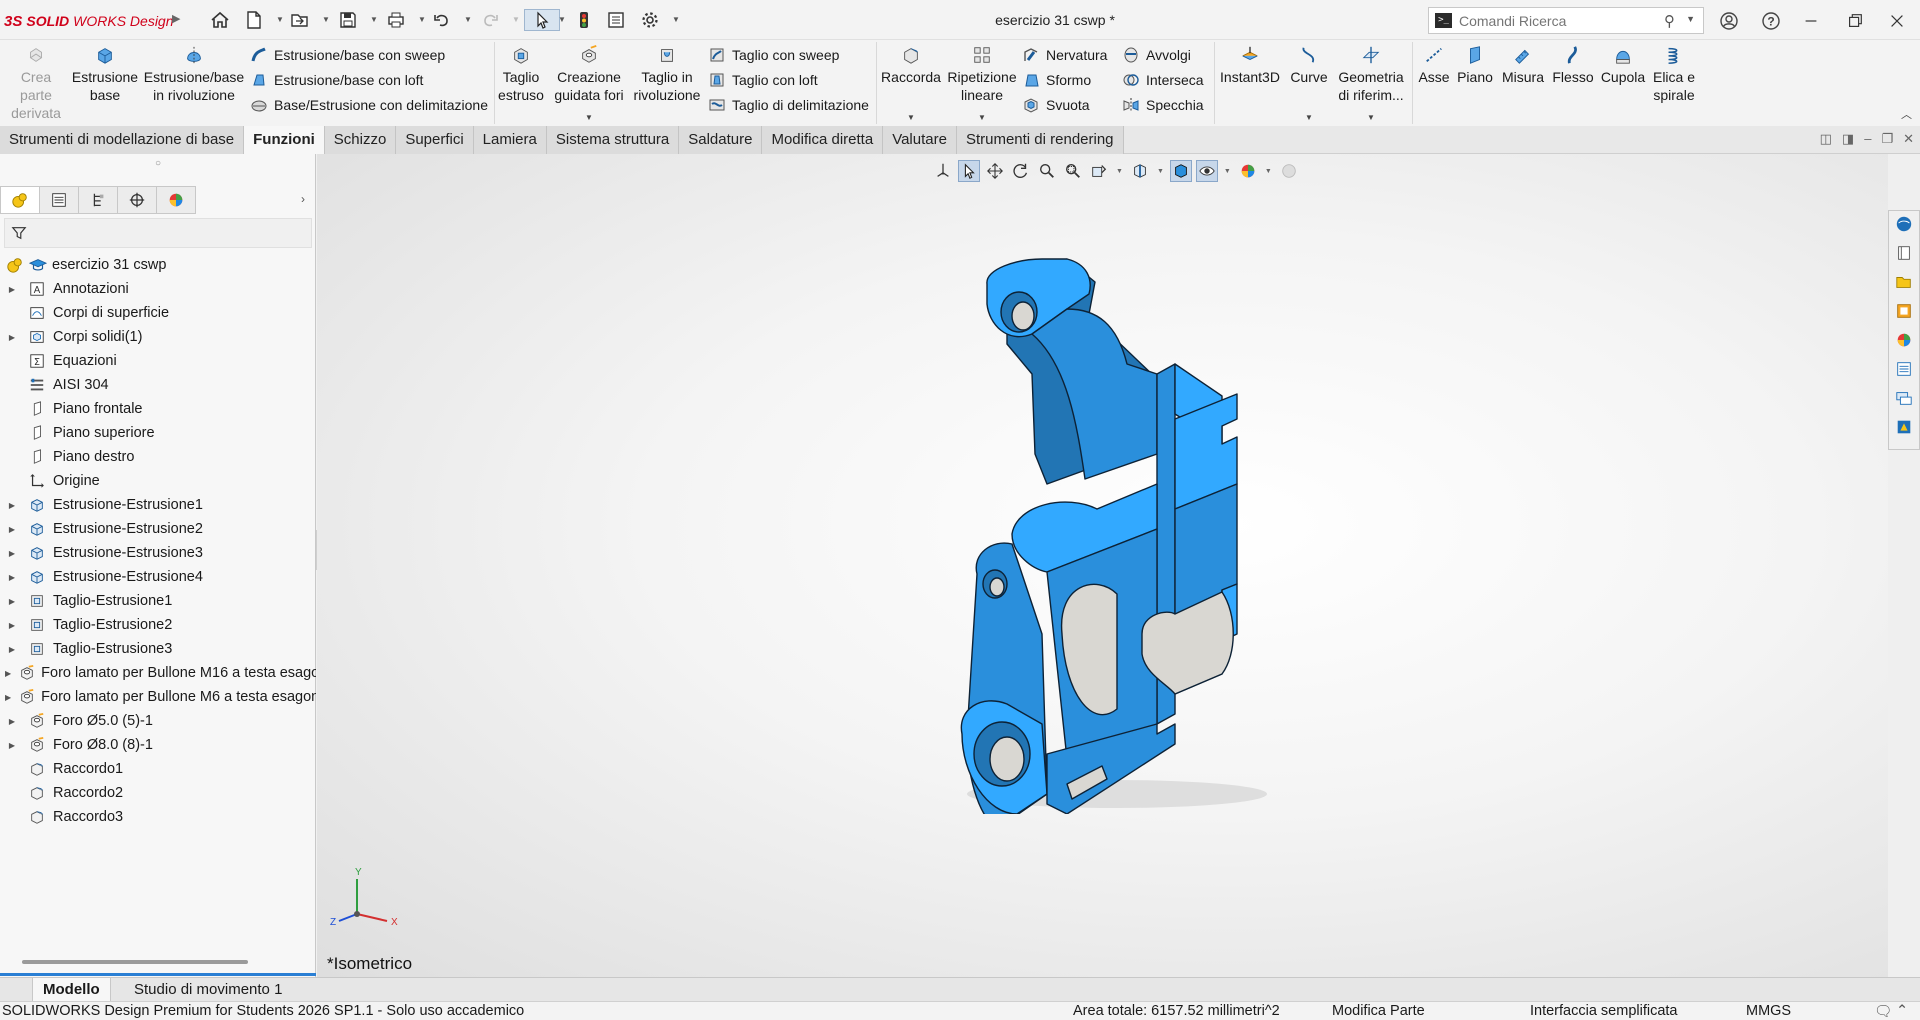 This screenshot has height=1020, width=1920. What do you see at coordinates (194, 74) in the screenshot?
I see `revolved-boss-button: Estrusione/base in rivoluzione` at bounding box center [194, 74].